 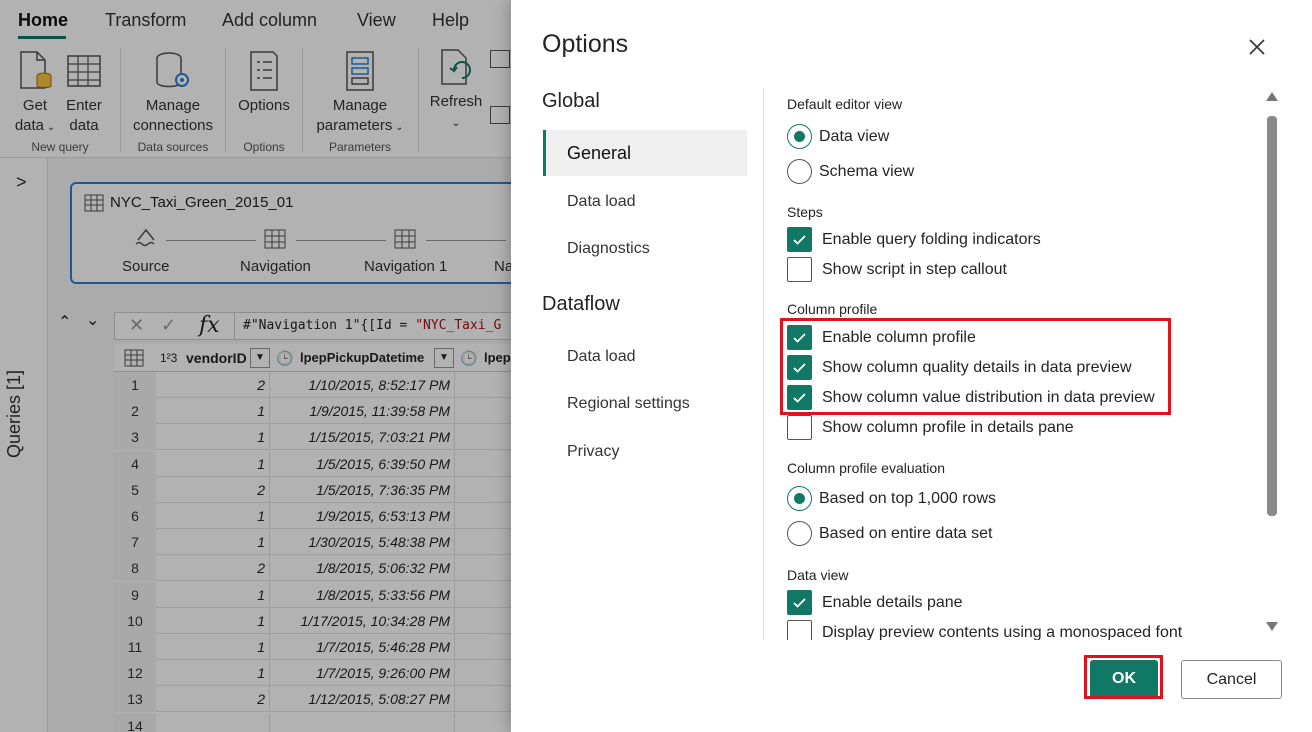 I want to click on settings-scrollbar, so click(x=1271, y=362).